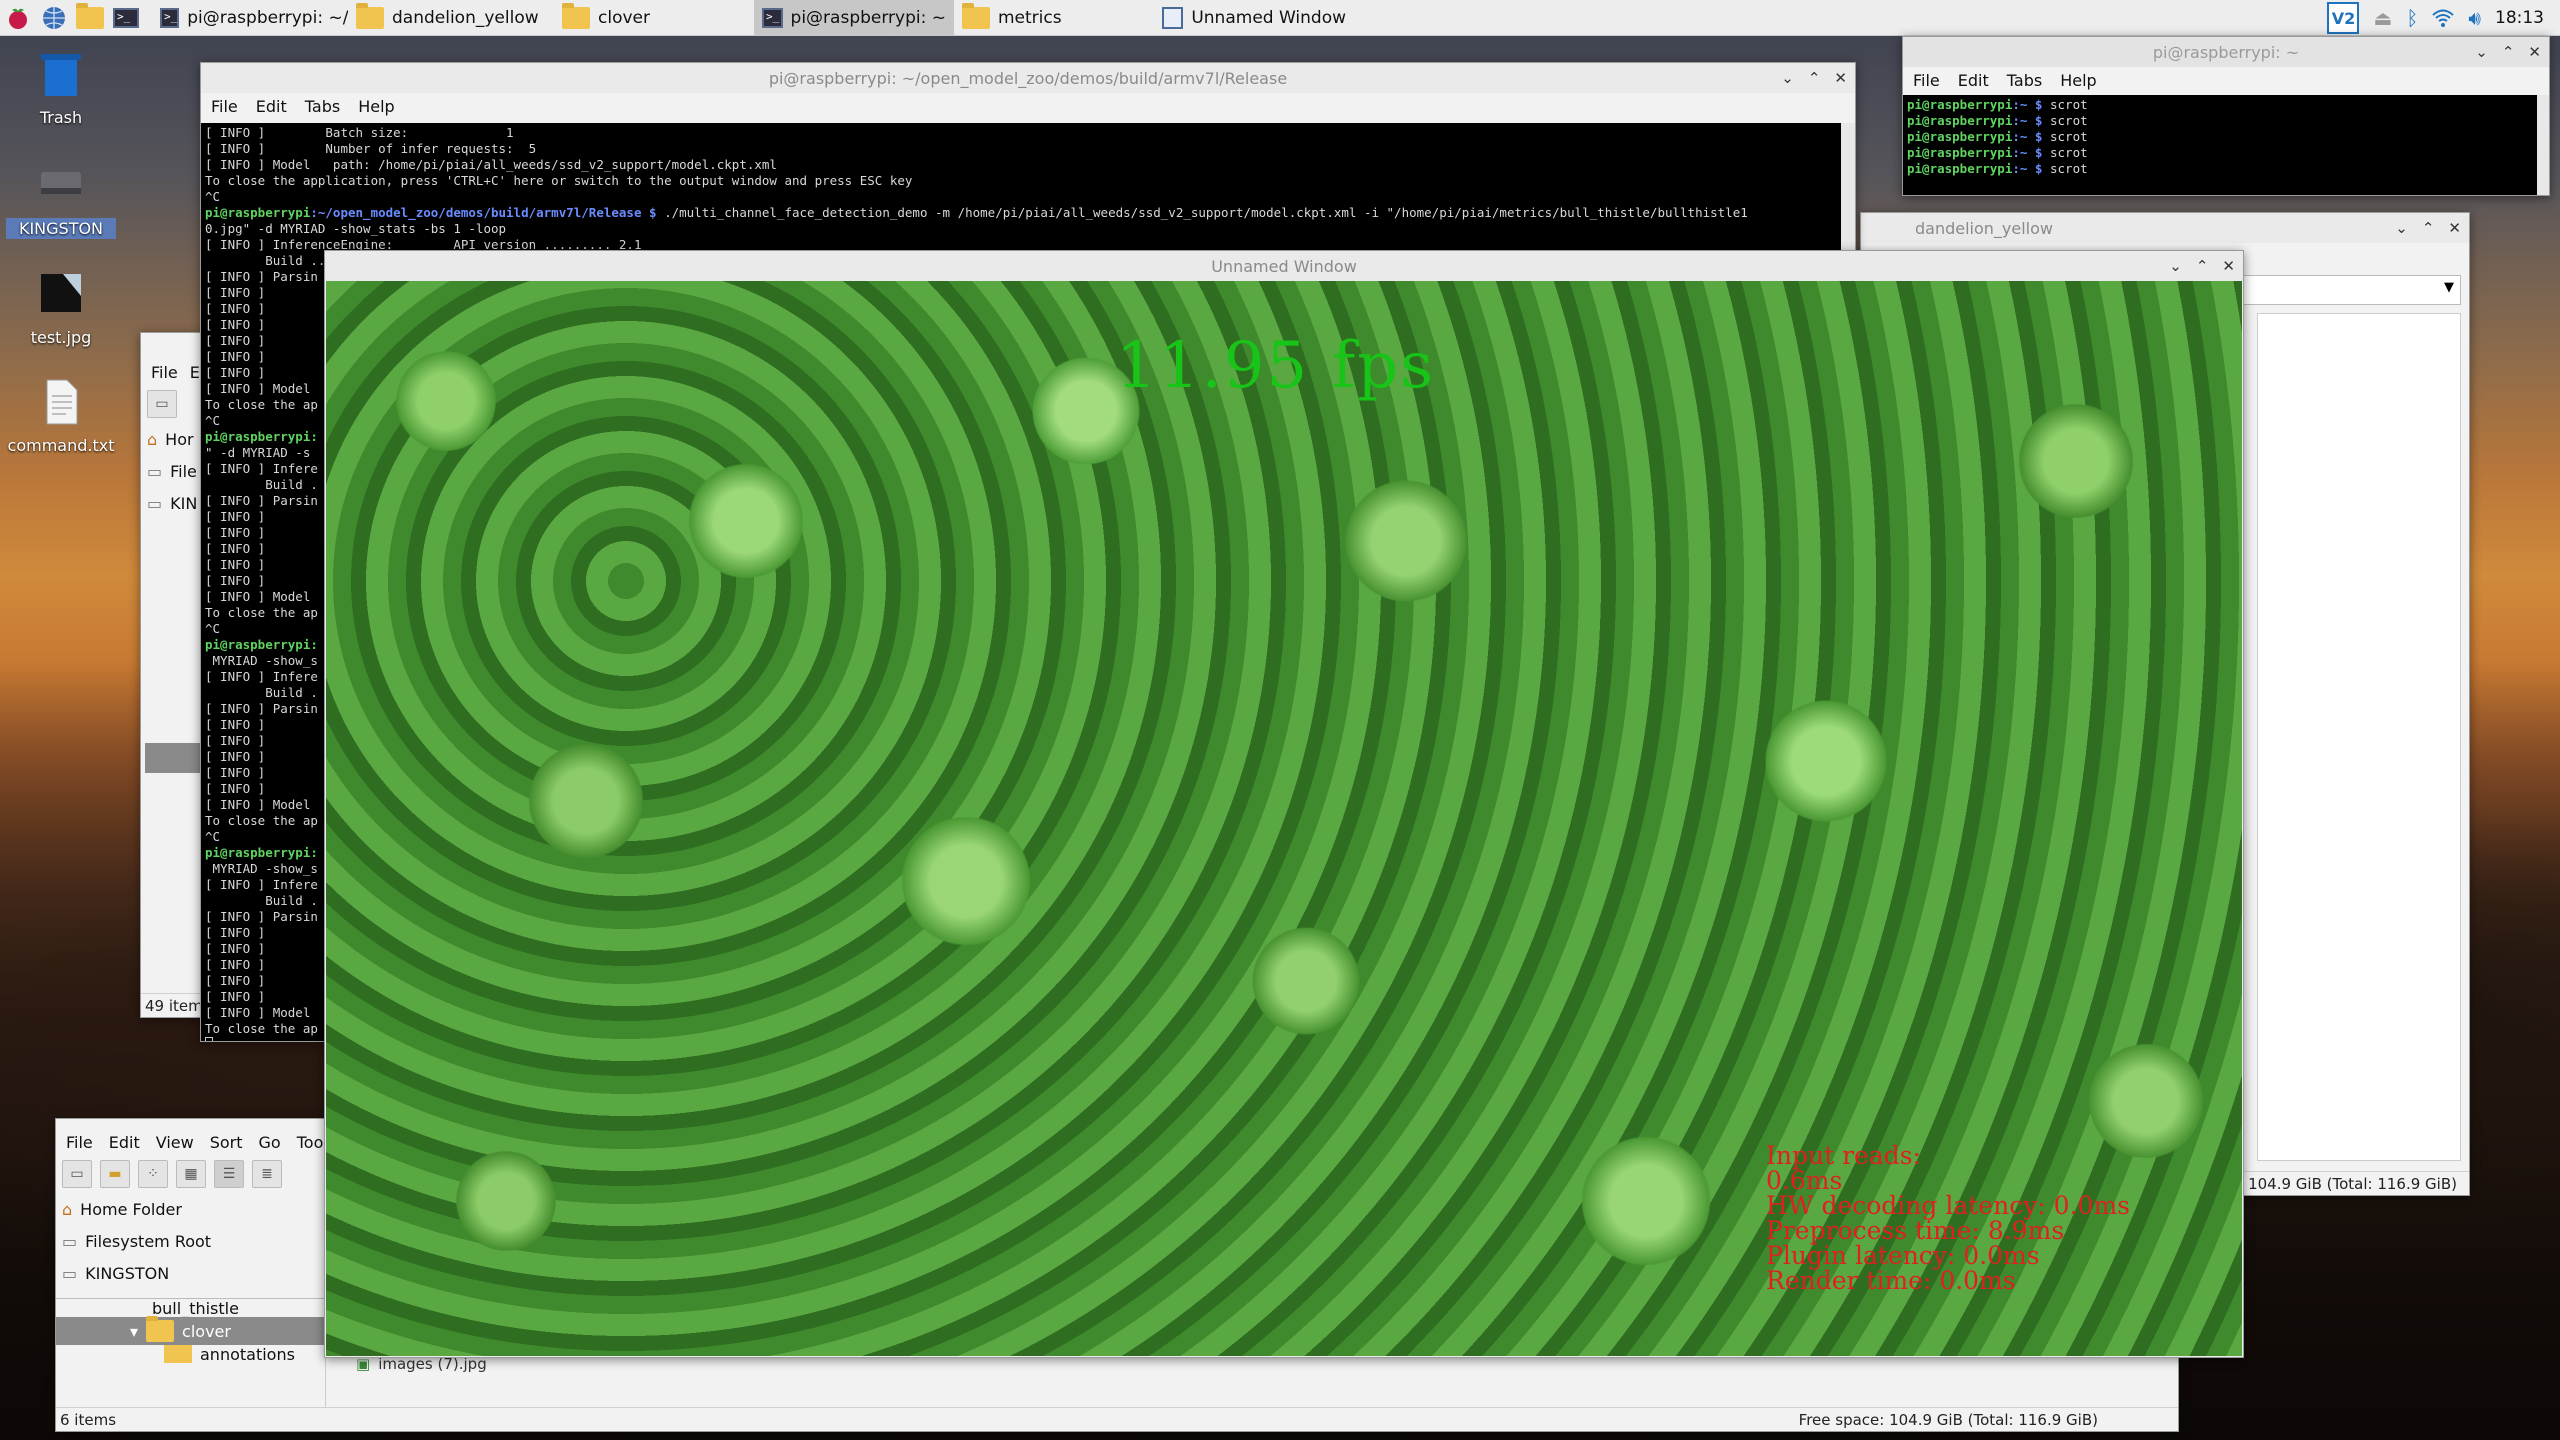 The image size is (2560, 1440). I want to click on window-title: Unnamed Window, so click(1284, 266).